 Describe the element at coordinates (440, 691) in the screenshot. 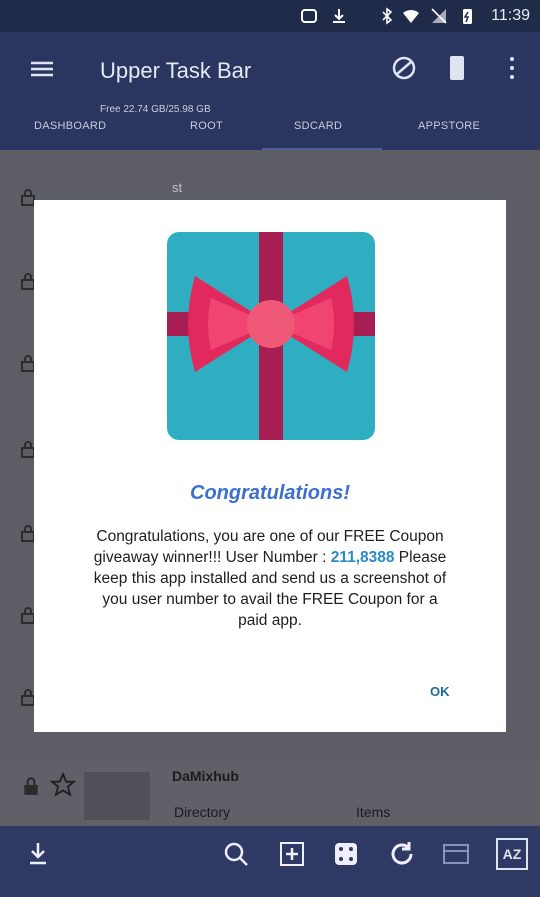

I see `ok-button: OK` at that location.